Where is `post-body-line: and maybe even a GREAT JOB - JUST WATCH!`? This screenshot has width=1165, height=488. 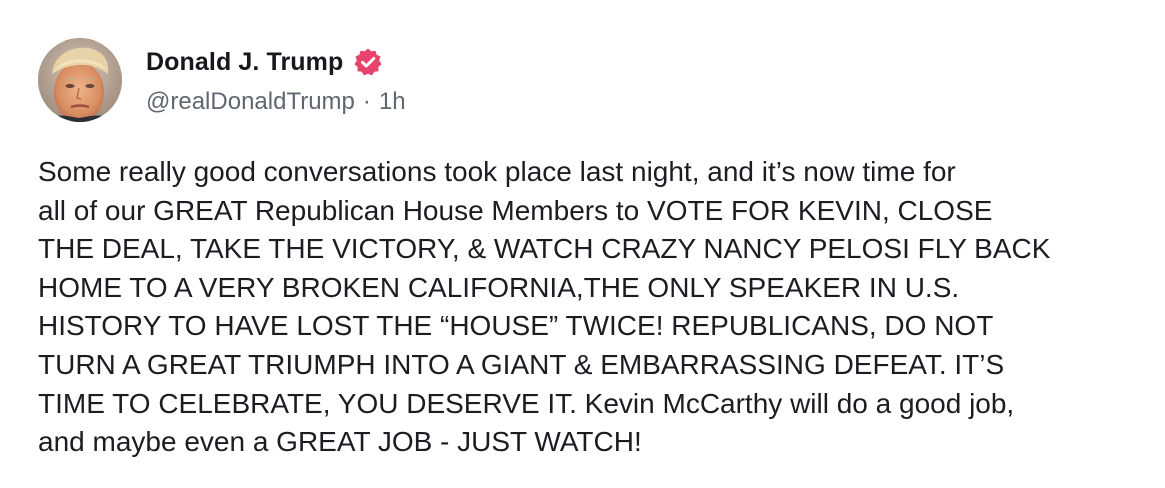 post-body-line: and maybe even a GREAT JOB - JUST WATCH! is located at coordinates (340, 442).